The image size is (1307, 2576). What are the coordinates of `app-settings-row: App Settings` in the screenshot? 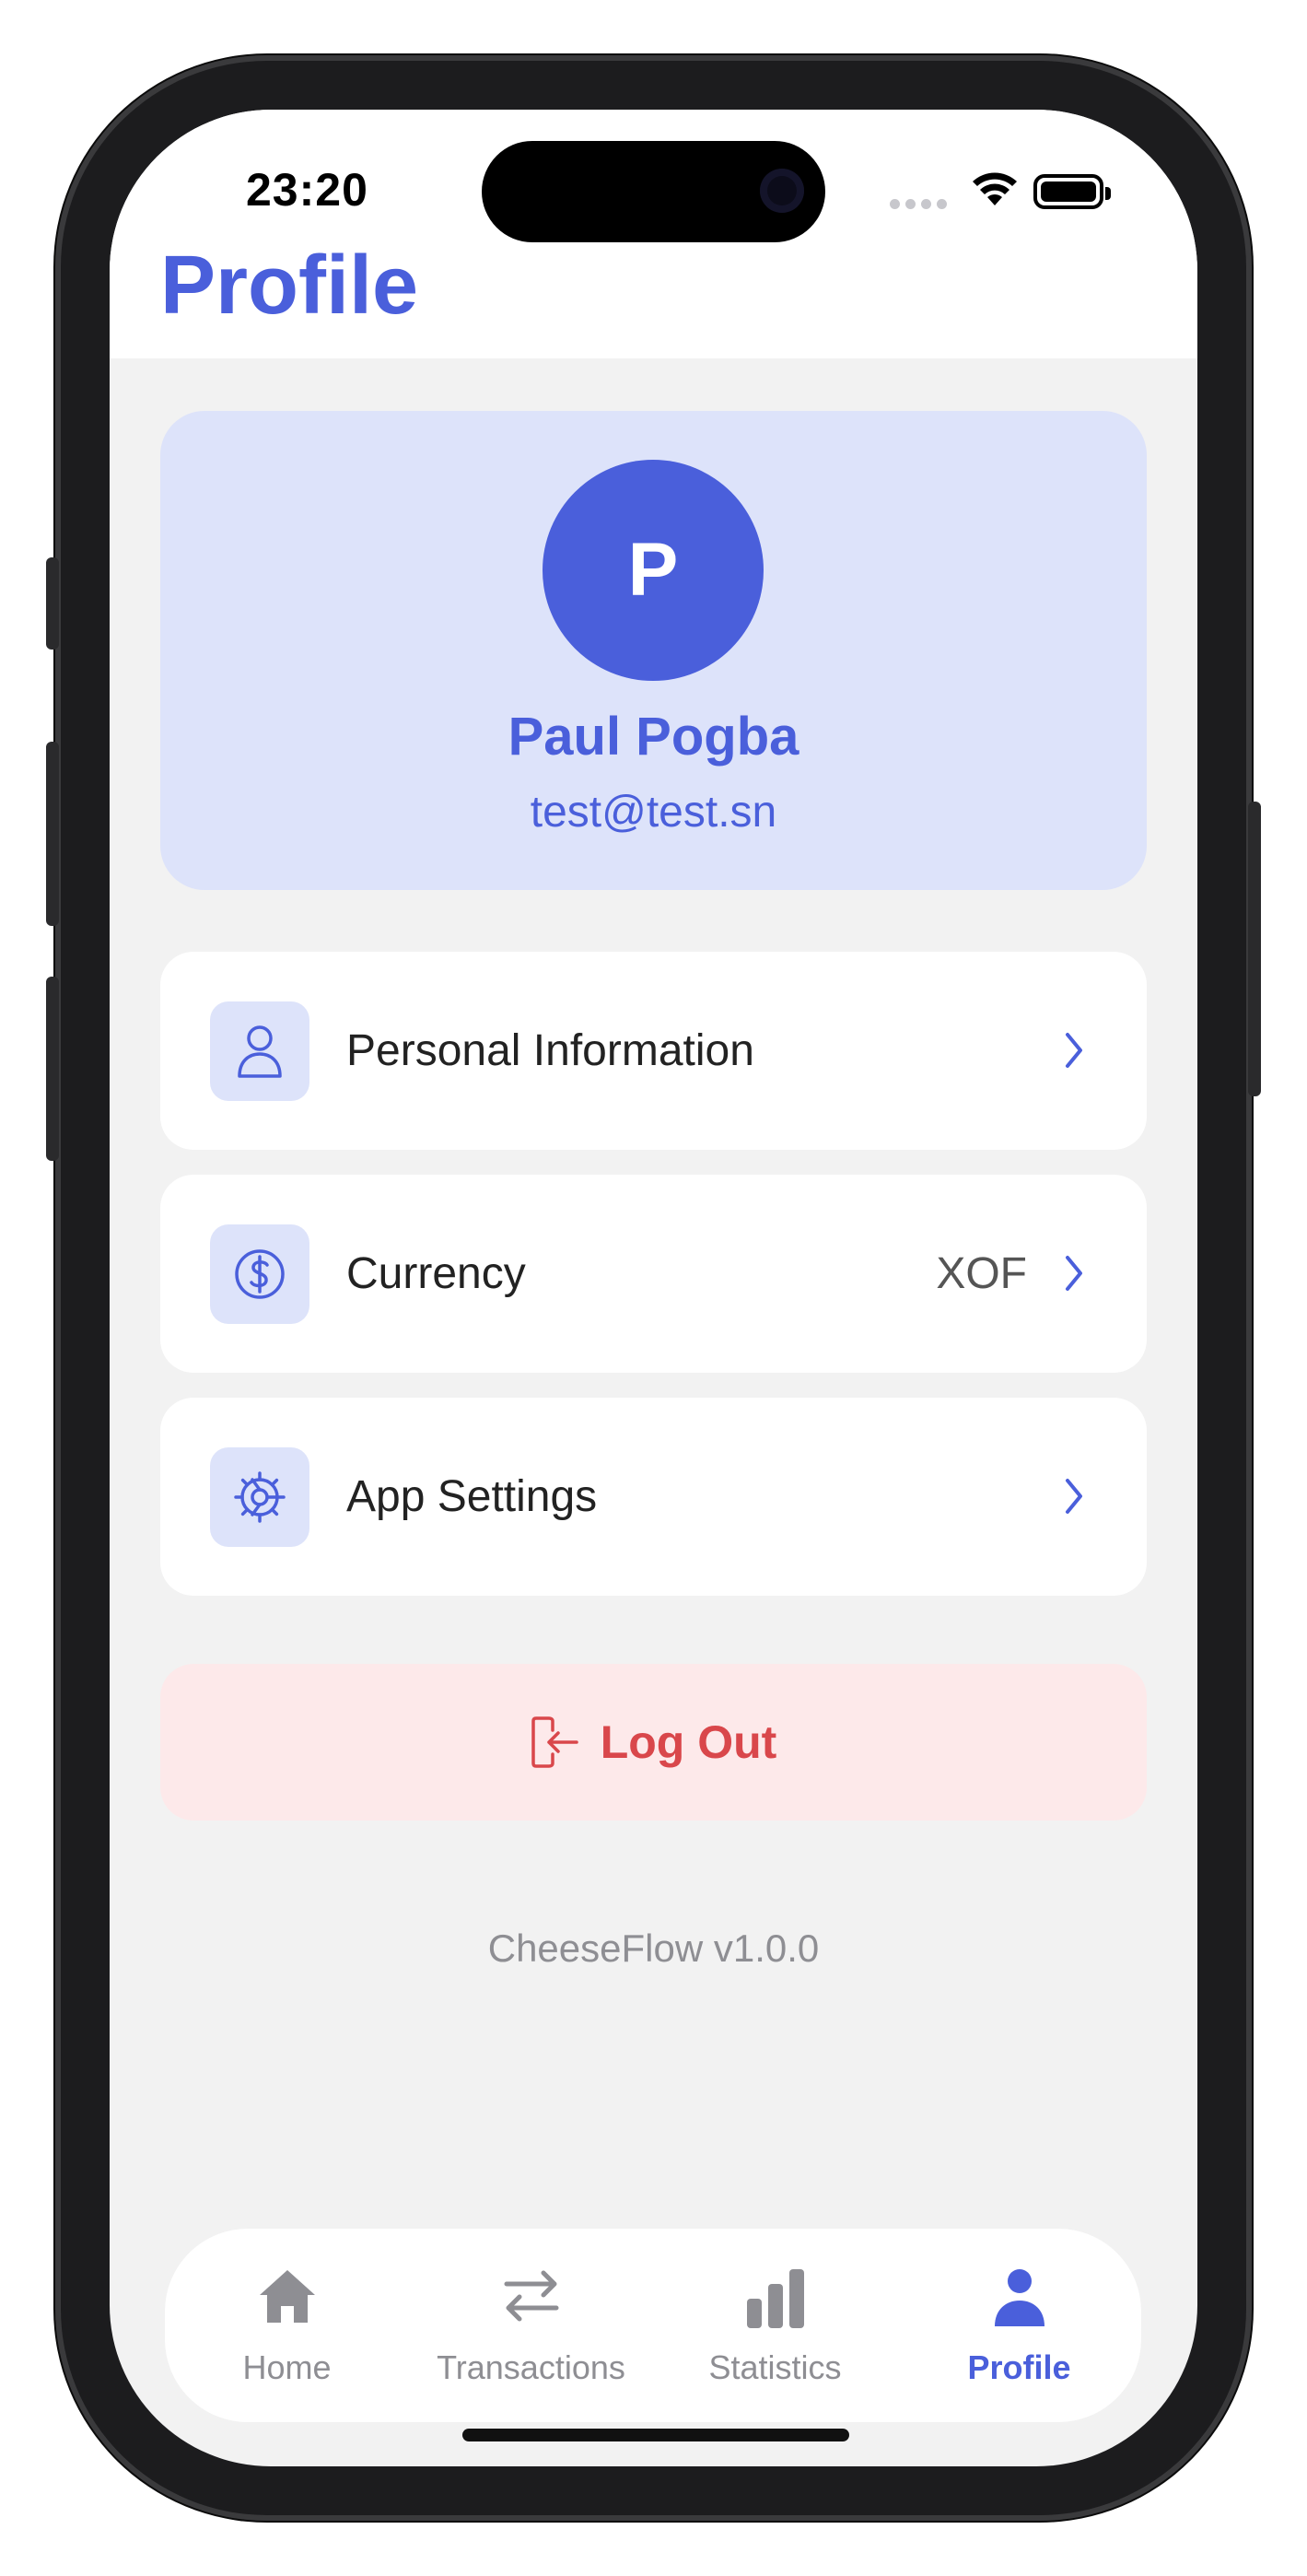 It's located at (653, 1497).